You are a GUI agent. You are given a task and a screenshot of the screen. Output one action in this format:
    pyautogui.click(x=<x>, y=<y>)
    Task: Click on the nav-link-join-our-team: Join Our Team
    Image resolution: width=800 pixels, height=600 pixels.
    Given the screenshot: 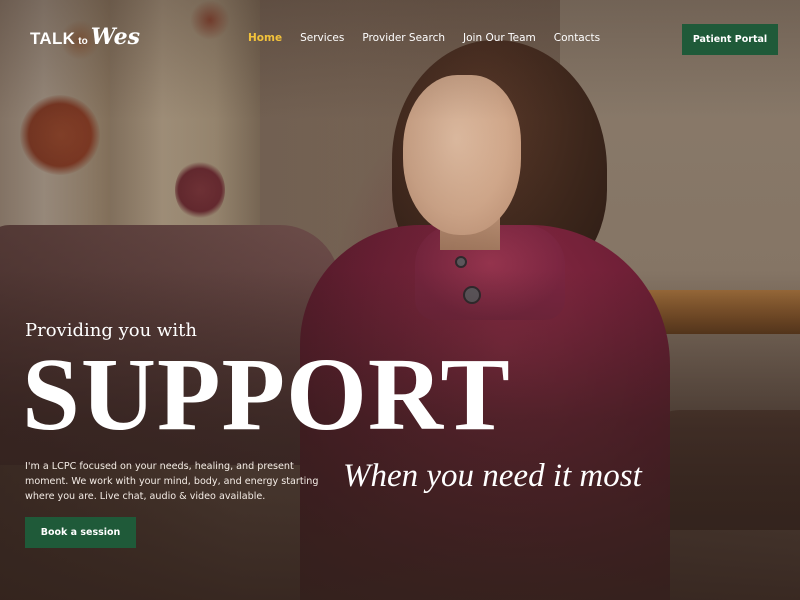 What is the action you would take?
    pyautogui.click(x=499, y=38)
    